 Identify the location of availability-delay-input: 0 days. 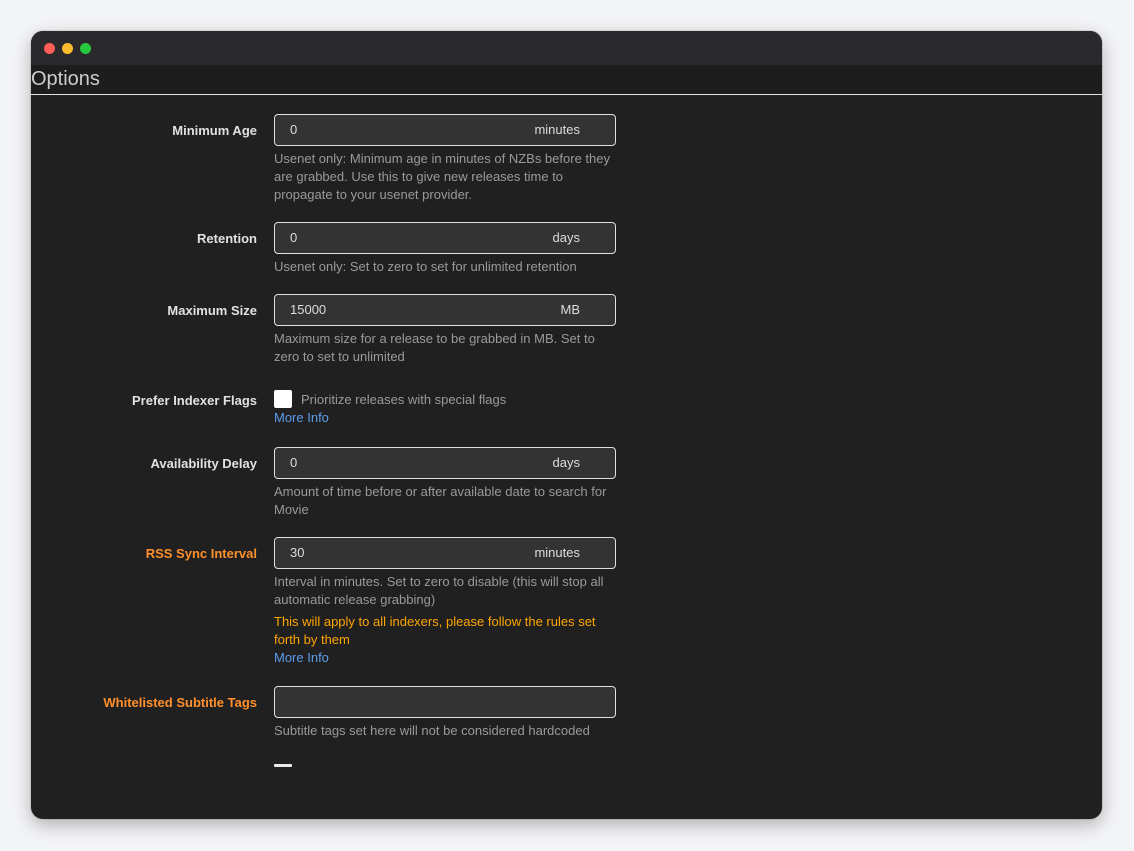
(445, 463).